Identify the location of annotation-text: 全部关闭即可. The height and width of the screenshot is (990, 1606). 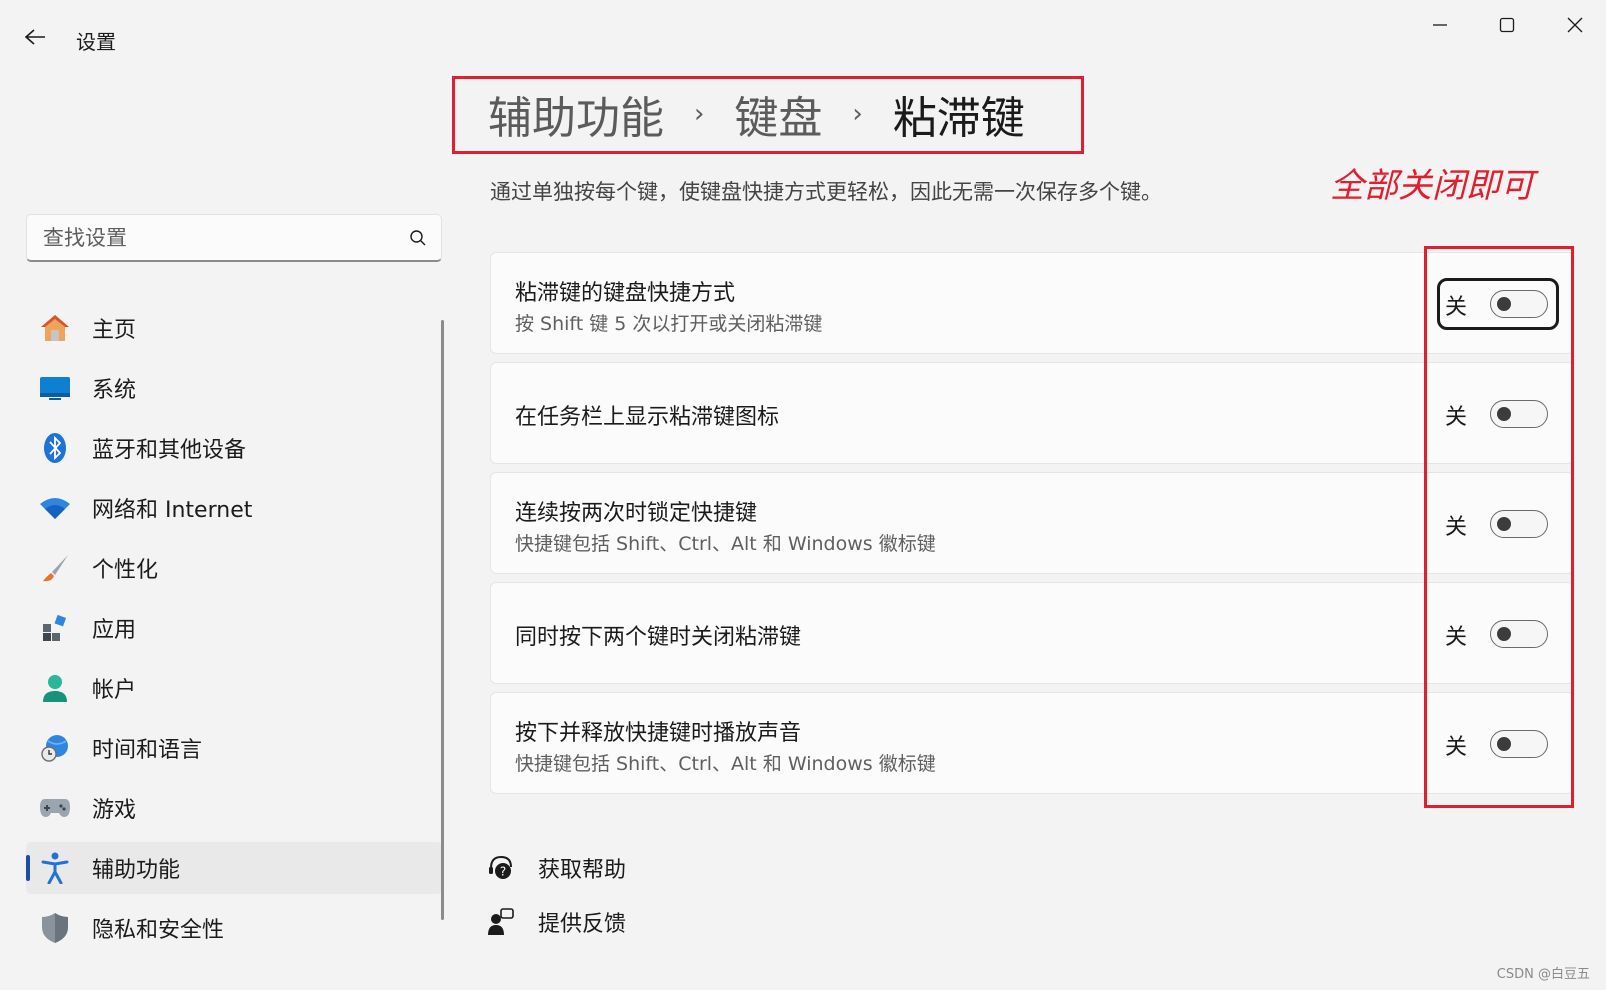
(1432, 186).